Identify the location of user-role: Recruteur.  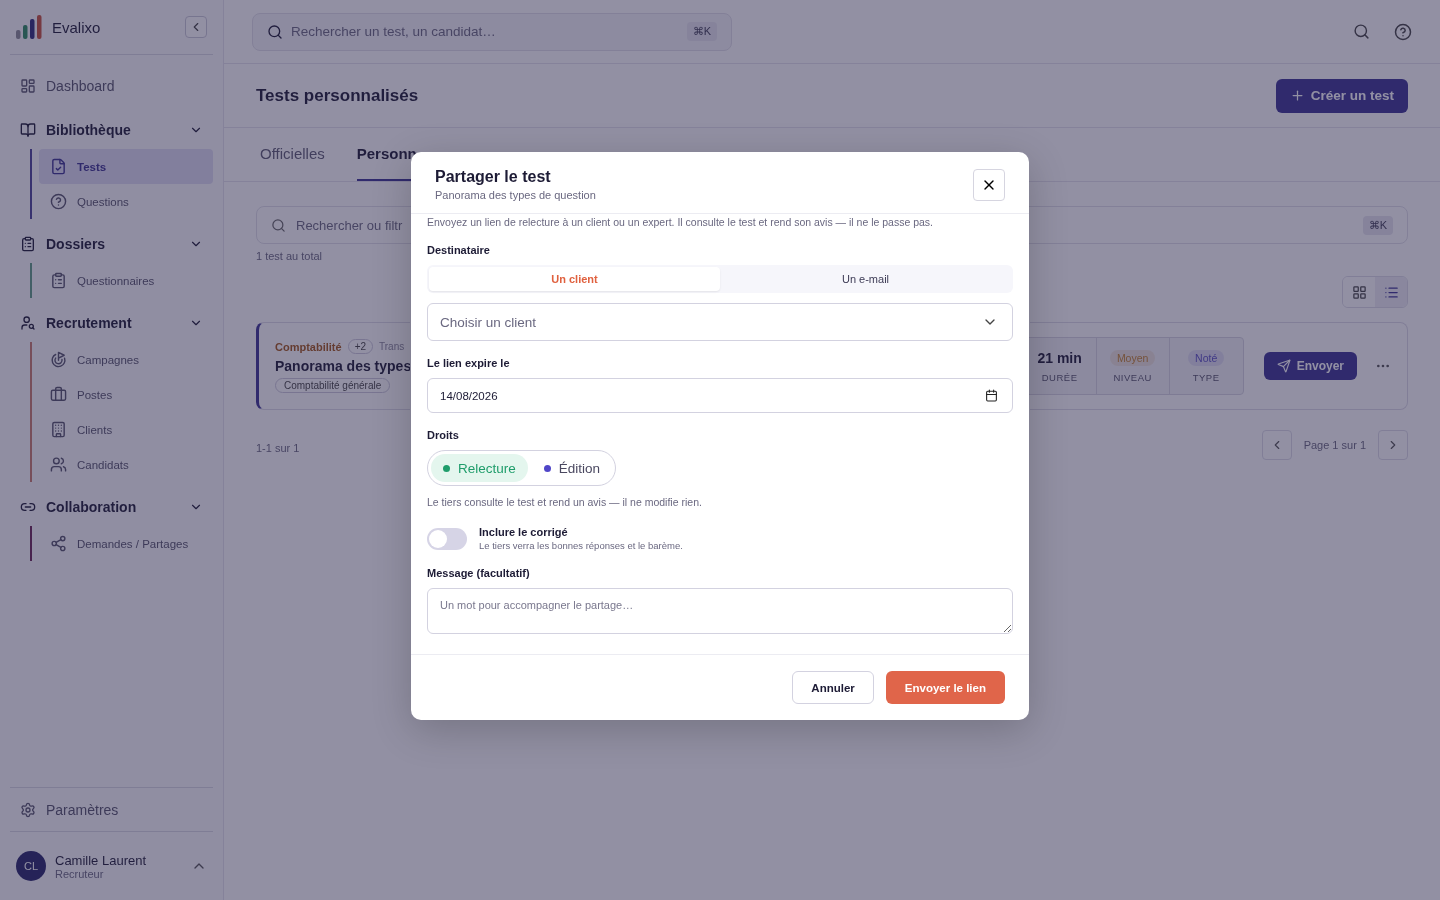
(80, 873).